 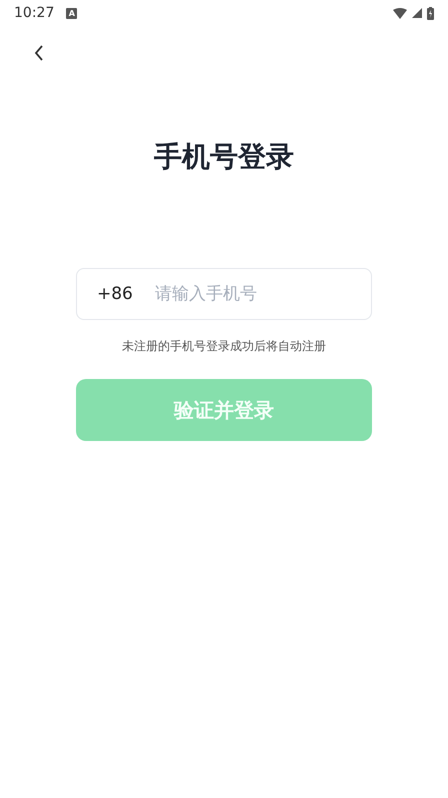 I want to click on register-hint: 未注册的手机号登录成功后将自动注册, so click(x=224, y=346).